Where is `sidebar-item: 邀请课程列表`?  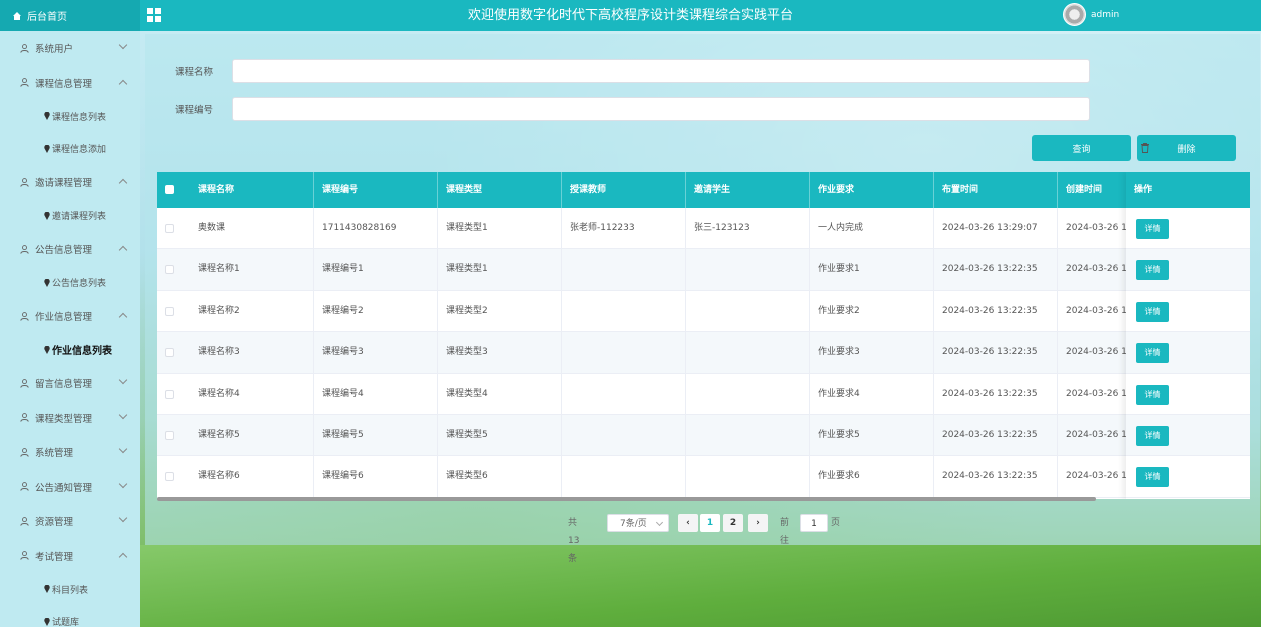
sidebar-item: 邀请课程列表 is located at coordinates (70, 216).